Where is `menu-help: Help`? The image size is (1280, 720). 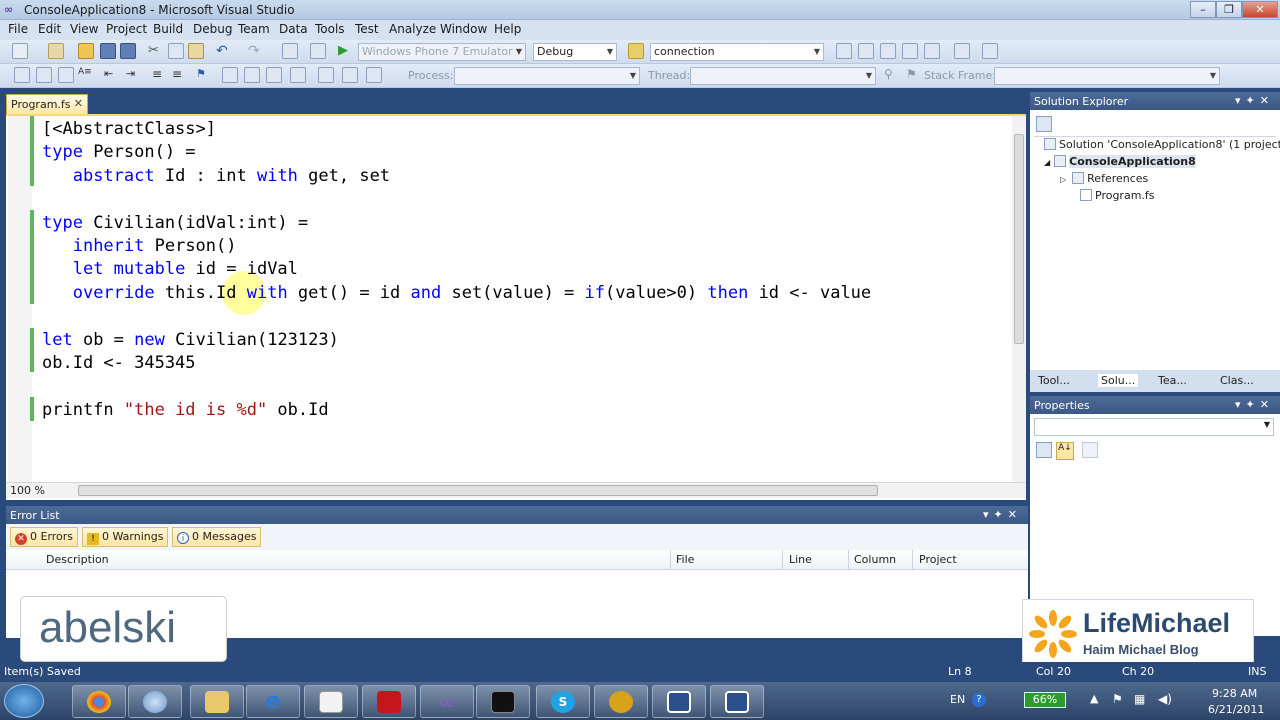
menu-help: Help is located at coordinates (507, 29).